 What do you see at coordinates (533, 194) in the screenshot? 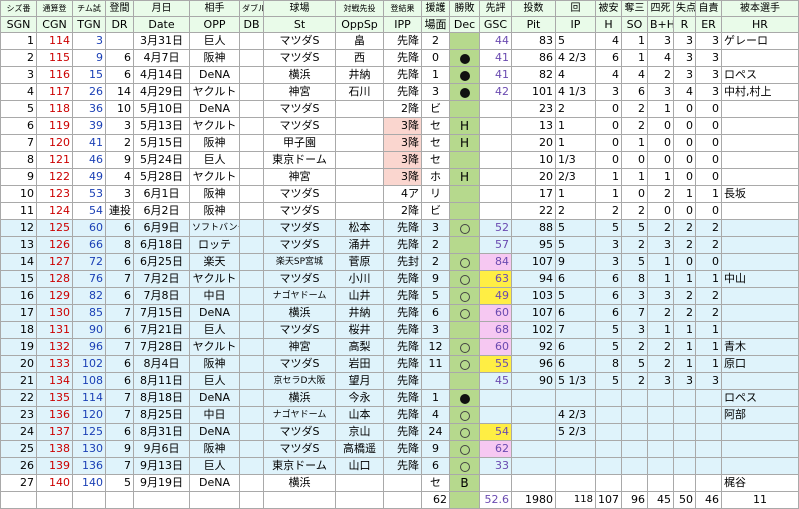
I see `cell-pit: 17` at bounding box center [533, 194].